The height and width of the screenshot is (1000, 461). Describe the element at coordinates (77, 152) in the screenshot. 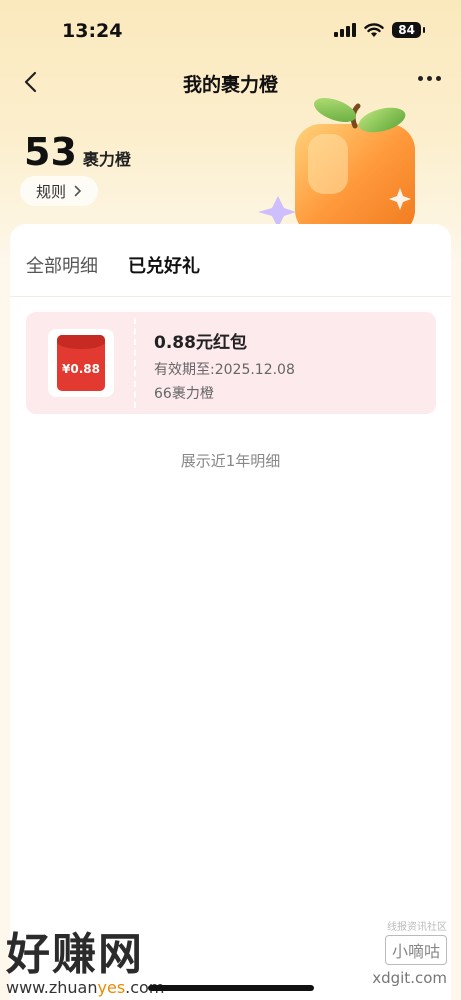

I see `points-summary: 53 裹力橙` at that location.